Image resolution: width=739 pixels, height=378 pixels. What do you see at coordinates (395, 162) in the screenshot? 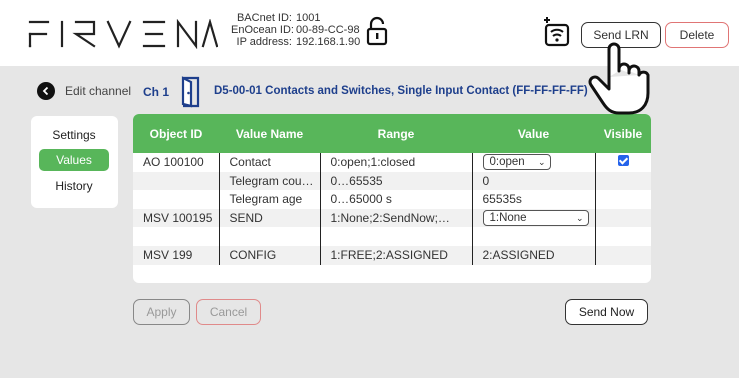
I see `range-cell: 0:open;1:closed` at bounding box center [395, 162].